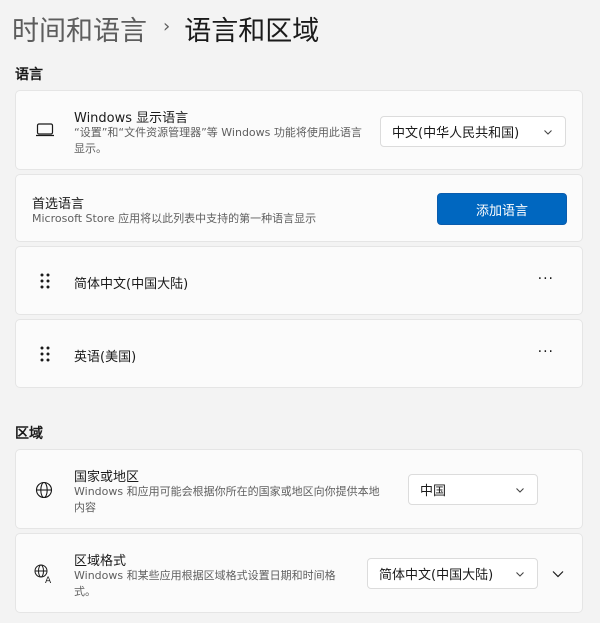  I want to click on expand-chevron-icon, so click(558, 574).